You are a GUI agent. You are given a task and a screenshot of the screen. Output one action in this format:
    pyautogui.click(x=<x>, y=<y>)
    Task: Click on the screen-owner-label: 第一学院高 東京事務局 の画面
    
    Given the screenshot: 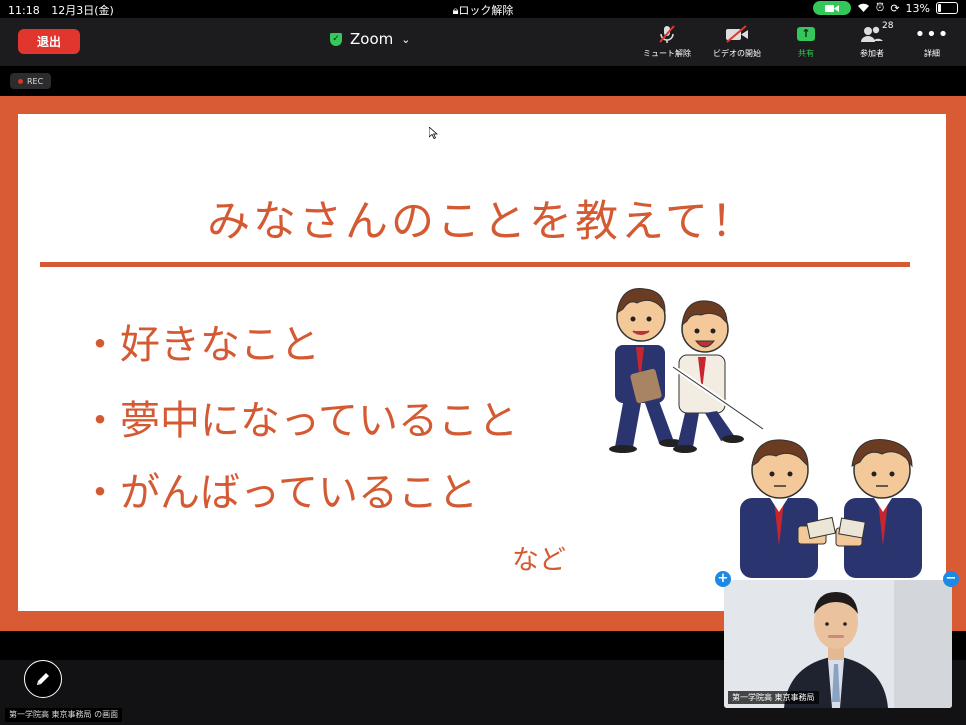 What is the action you would take?
    pyautogui.click(x=64, y=715)
    